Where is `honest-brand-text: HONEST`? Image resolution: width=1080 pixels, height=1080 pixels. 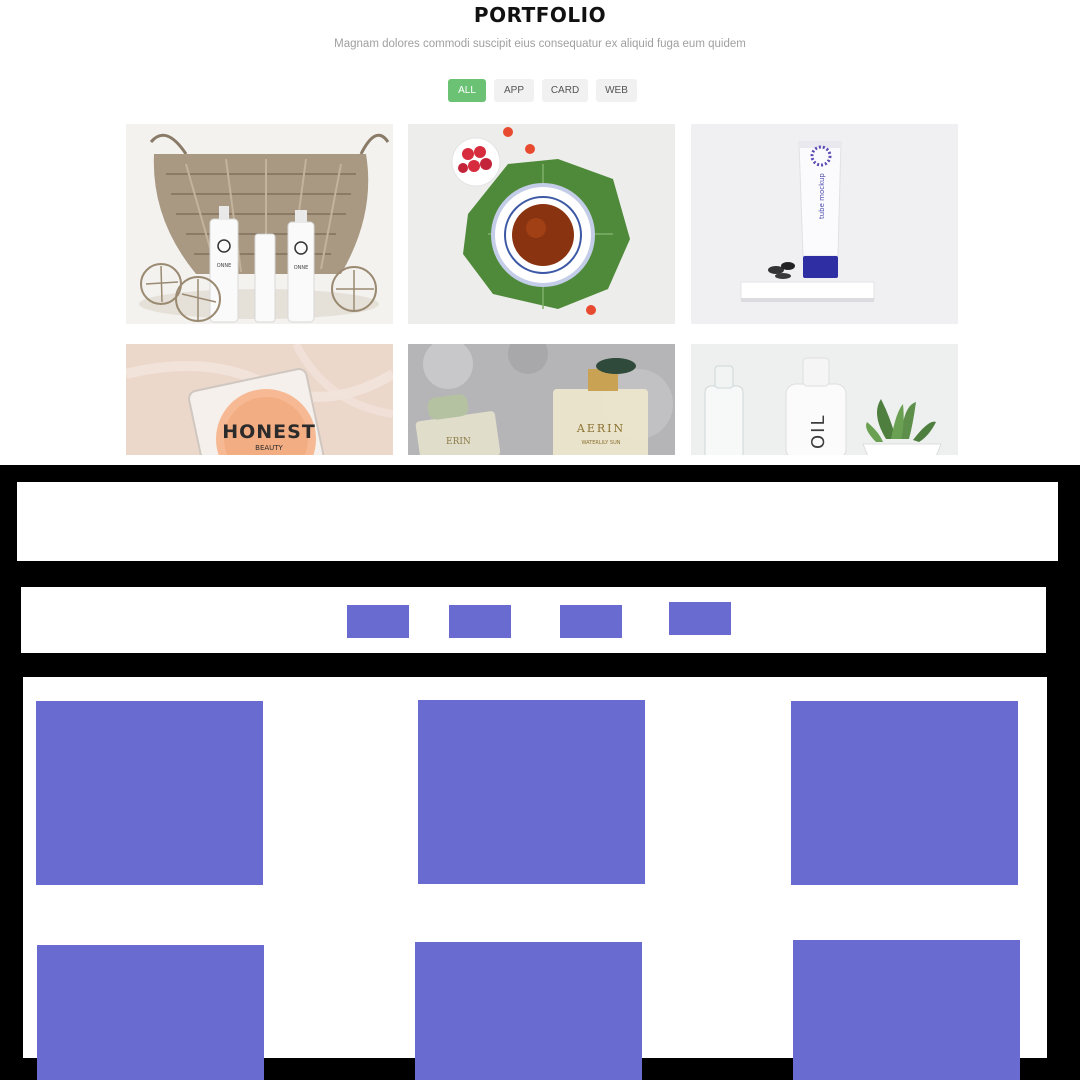
honest-brand-text: HONEST is located at coordinates (269, 432).